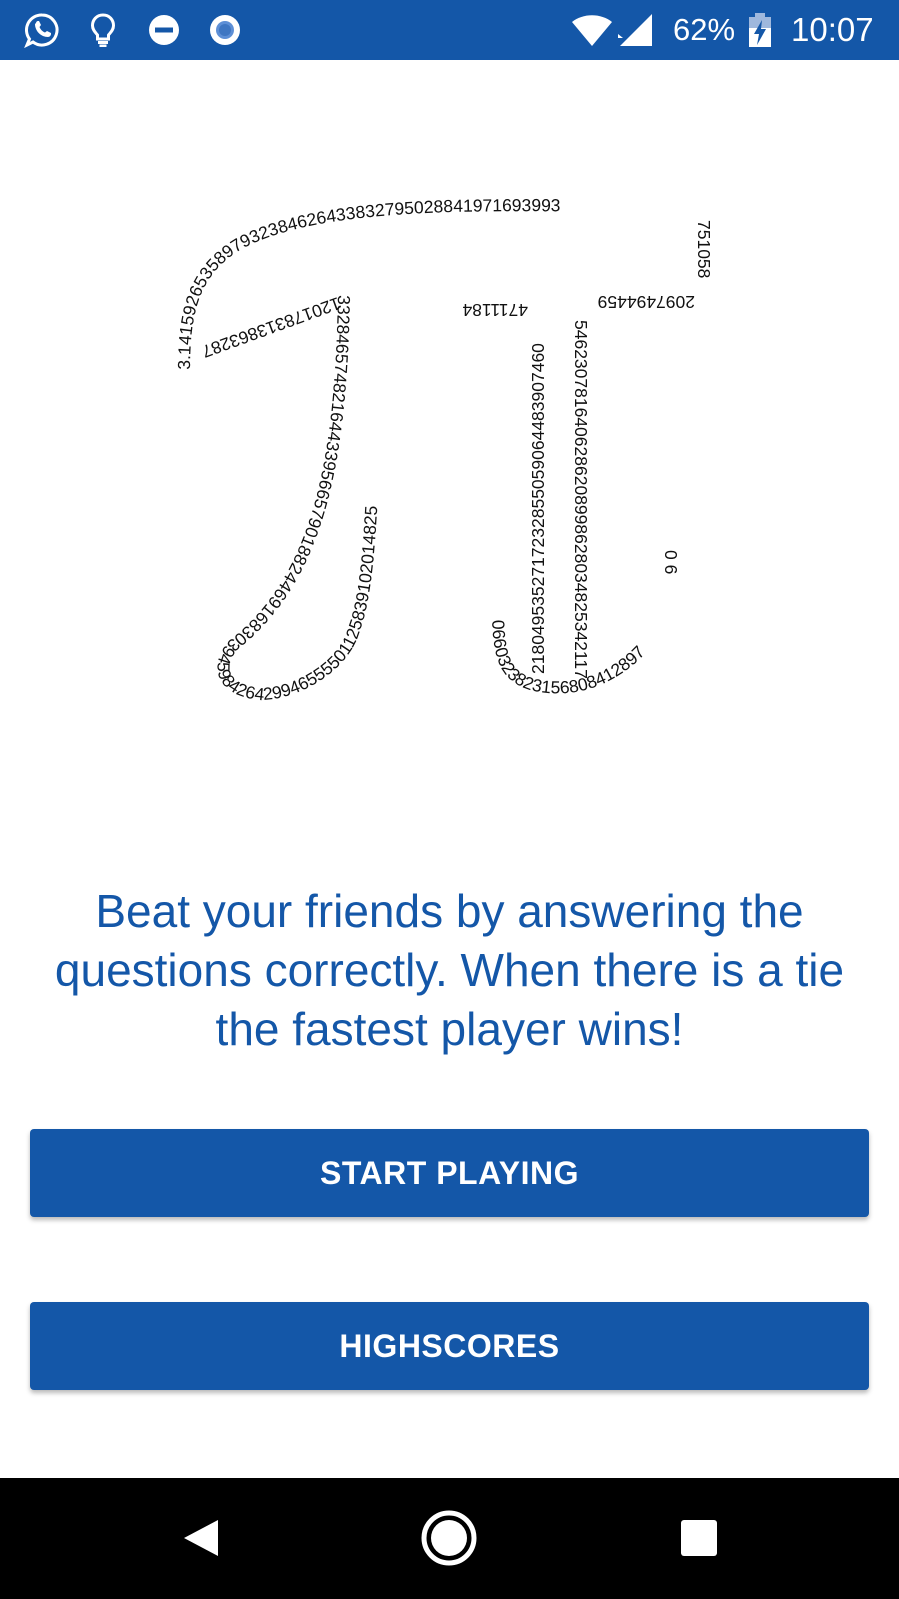 Image resolution: width=899 pixels, height=1599 pixels. Describe the element at coordinates (103, 30) in the screenshot. I see `lightbulb-icon` at that location.